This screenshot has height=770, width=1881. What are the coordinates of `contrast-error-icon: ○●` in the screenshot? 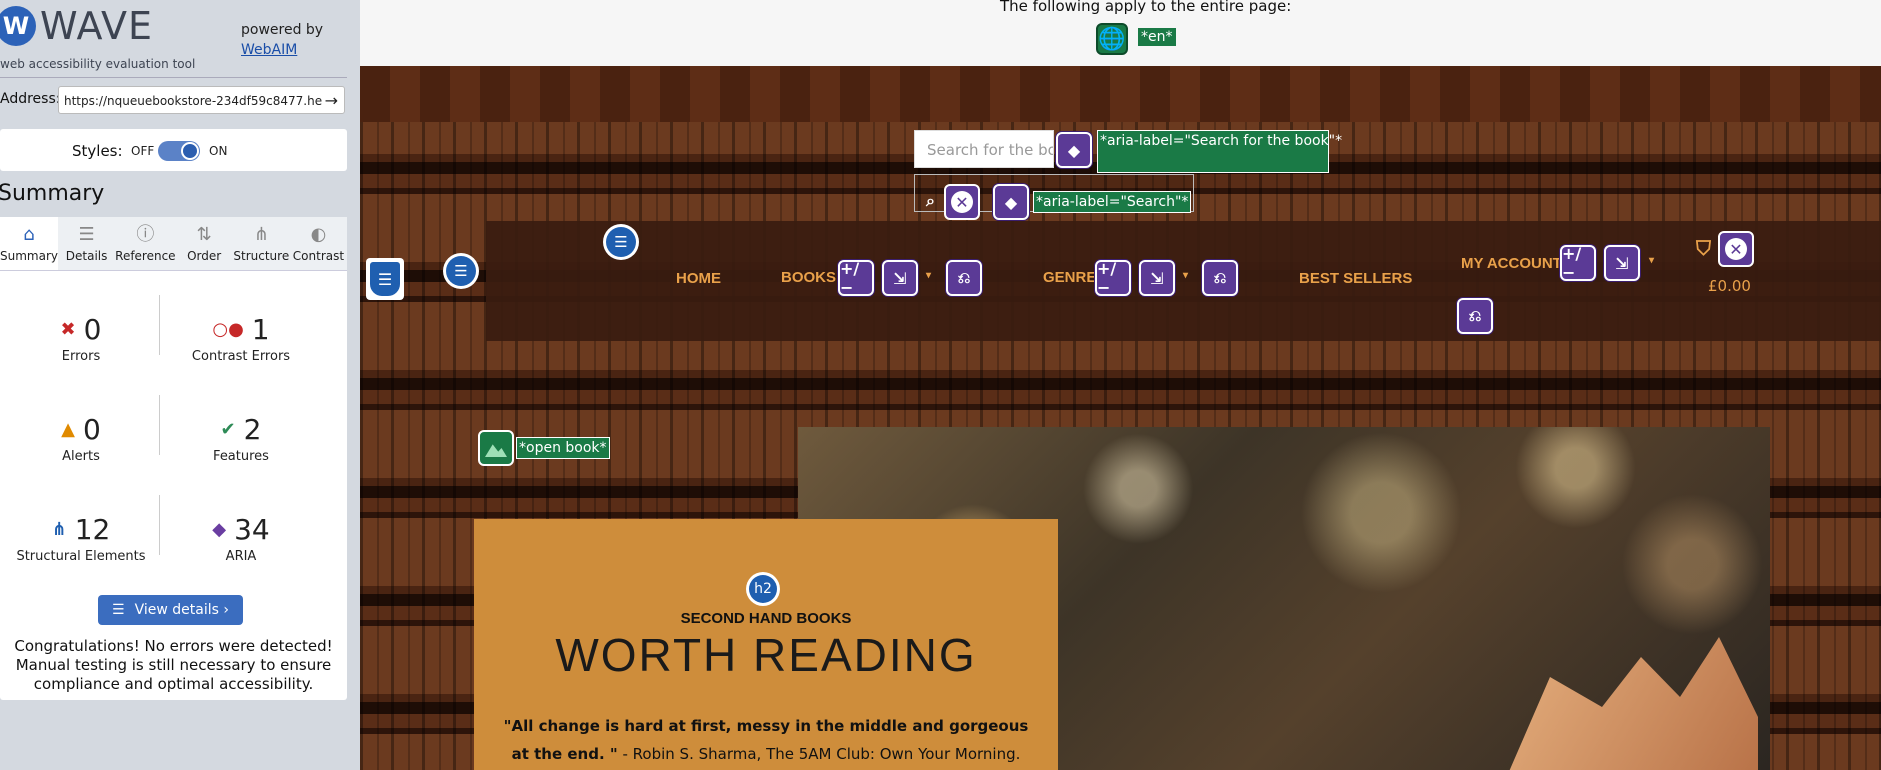 It's located at (228, 329).